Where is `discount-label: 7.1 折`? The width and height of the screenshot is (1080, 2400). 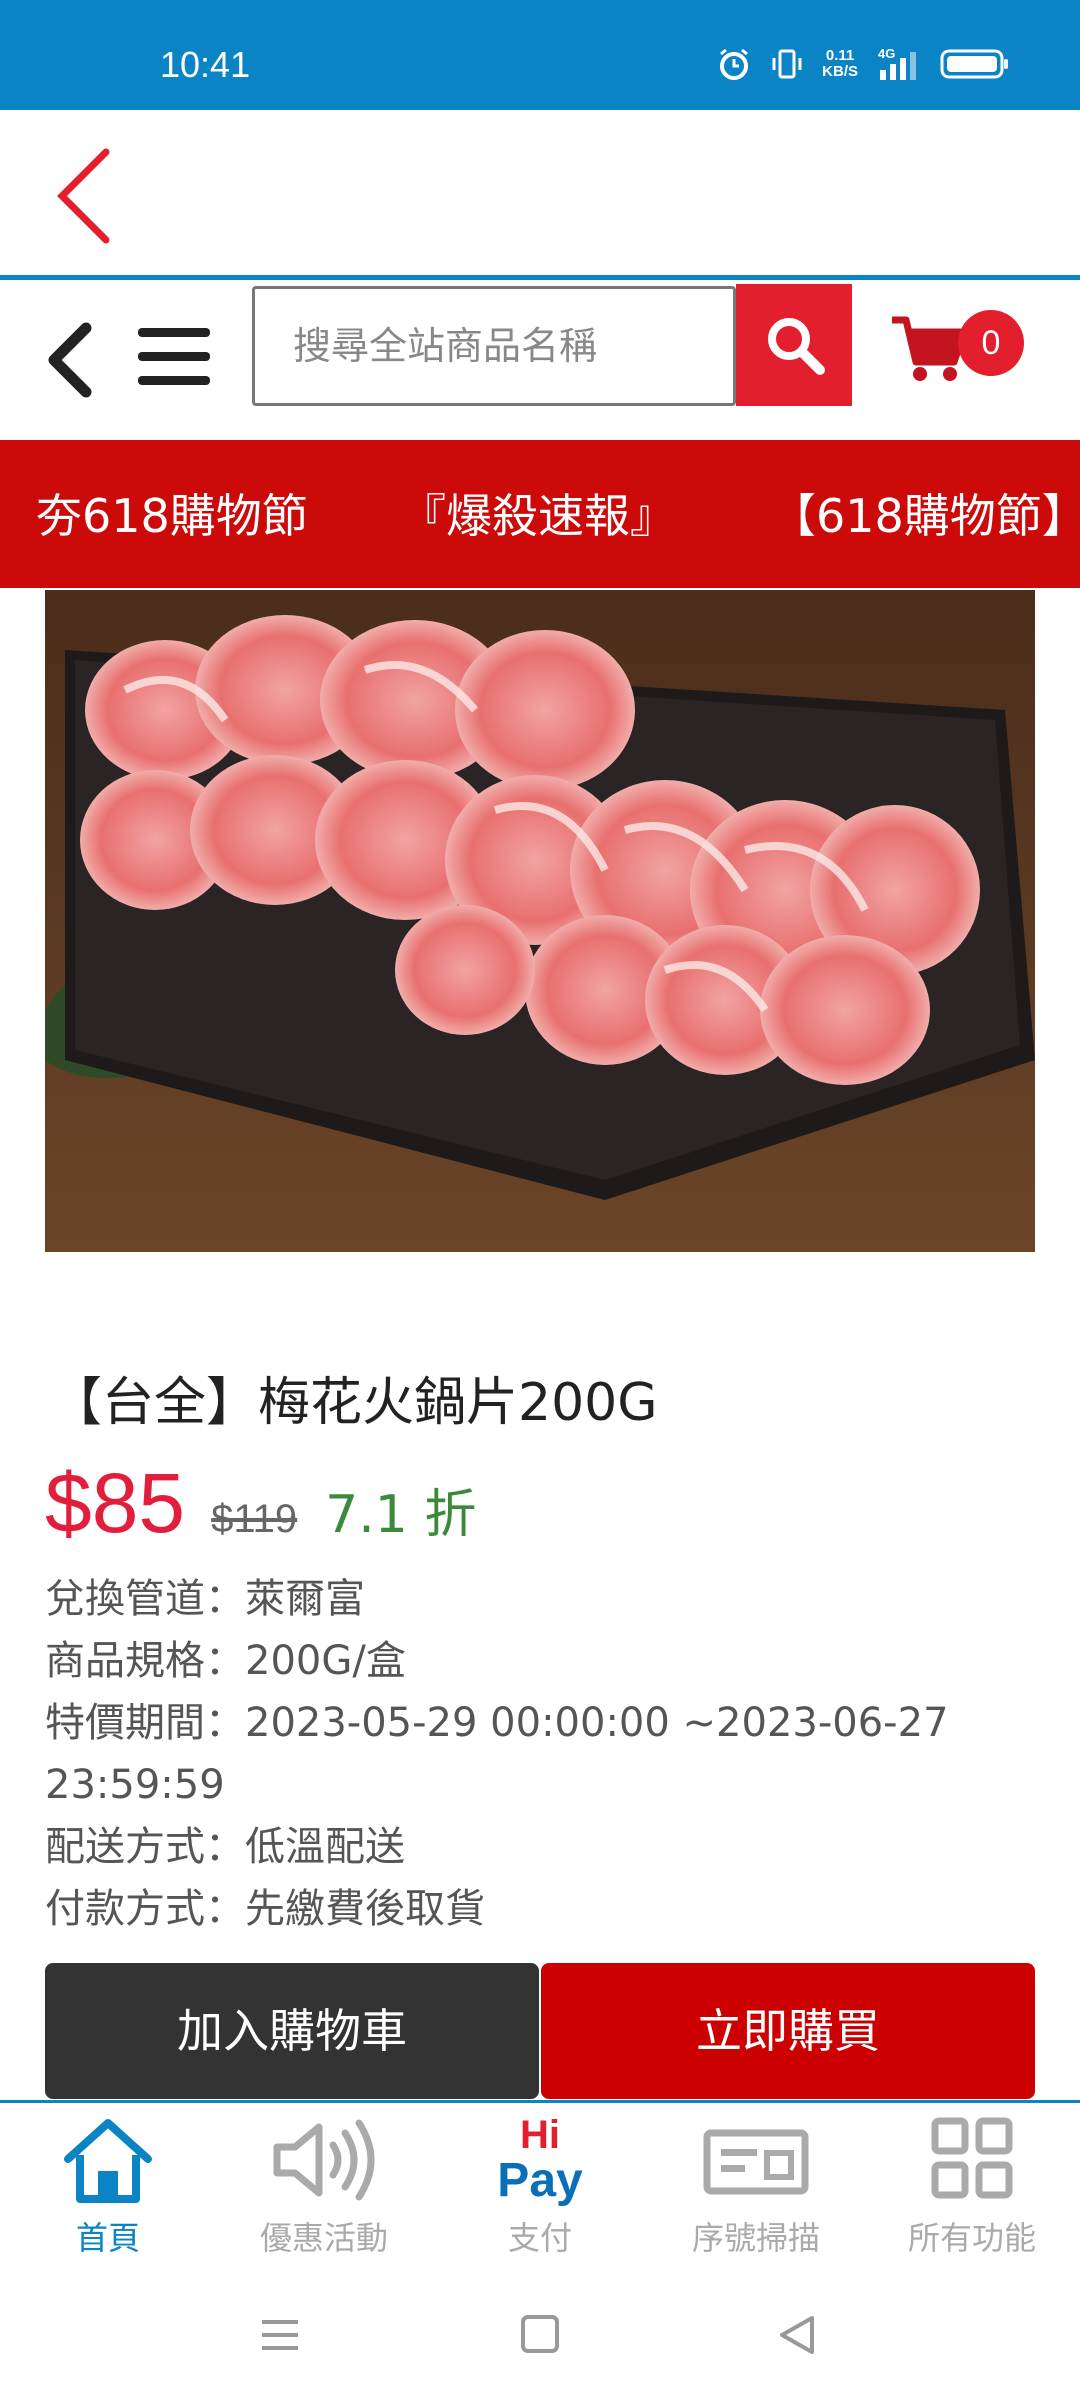 discount-label: 7.1 折 is located at coordinates (401, 1515).